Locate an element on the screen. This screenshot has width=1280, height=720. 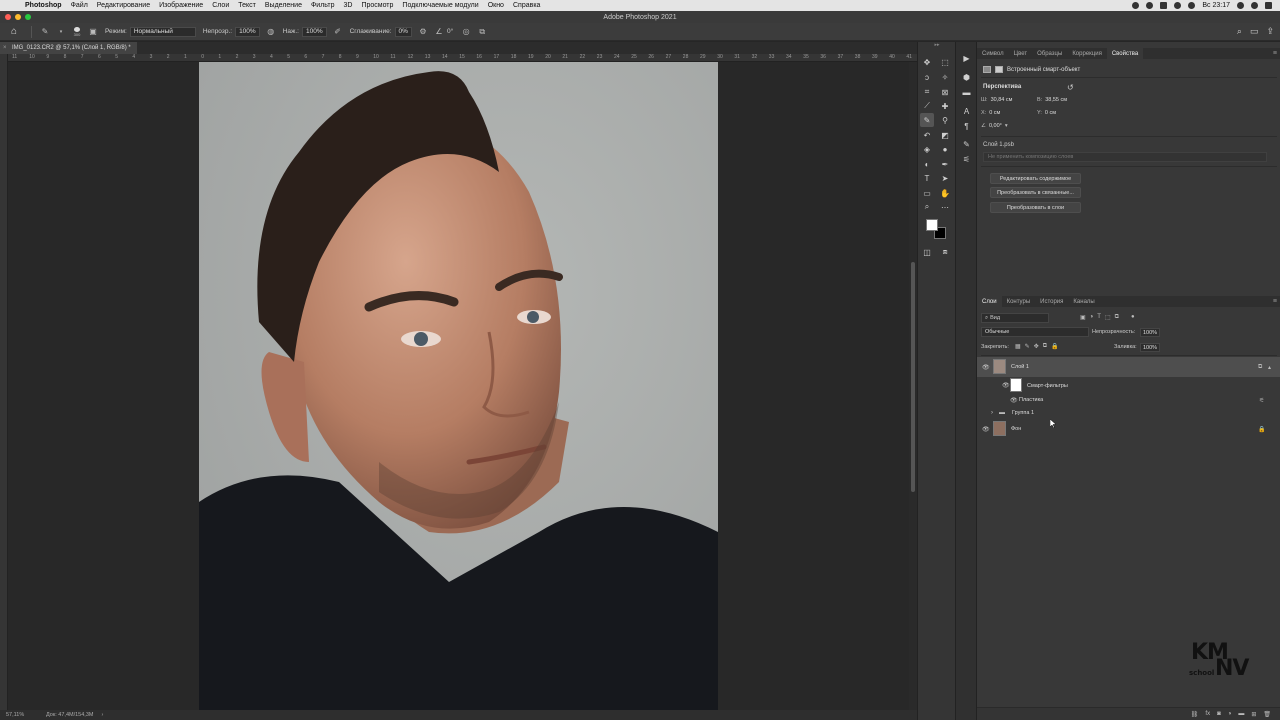
filter-mask-thumbnail is located at coordinates (1016, 385).